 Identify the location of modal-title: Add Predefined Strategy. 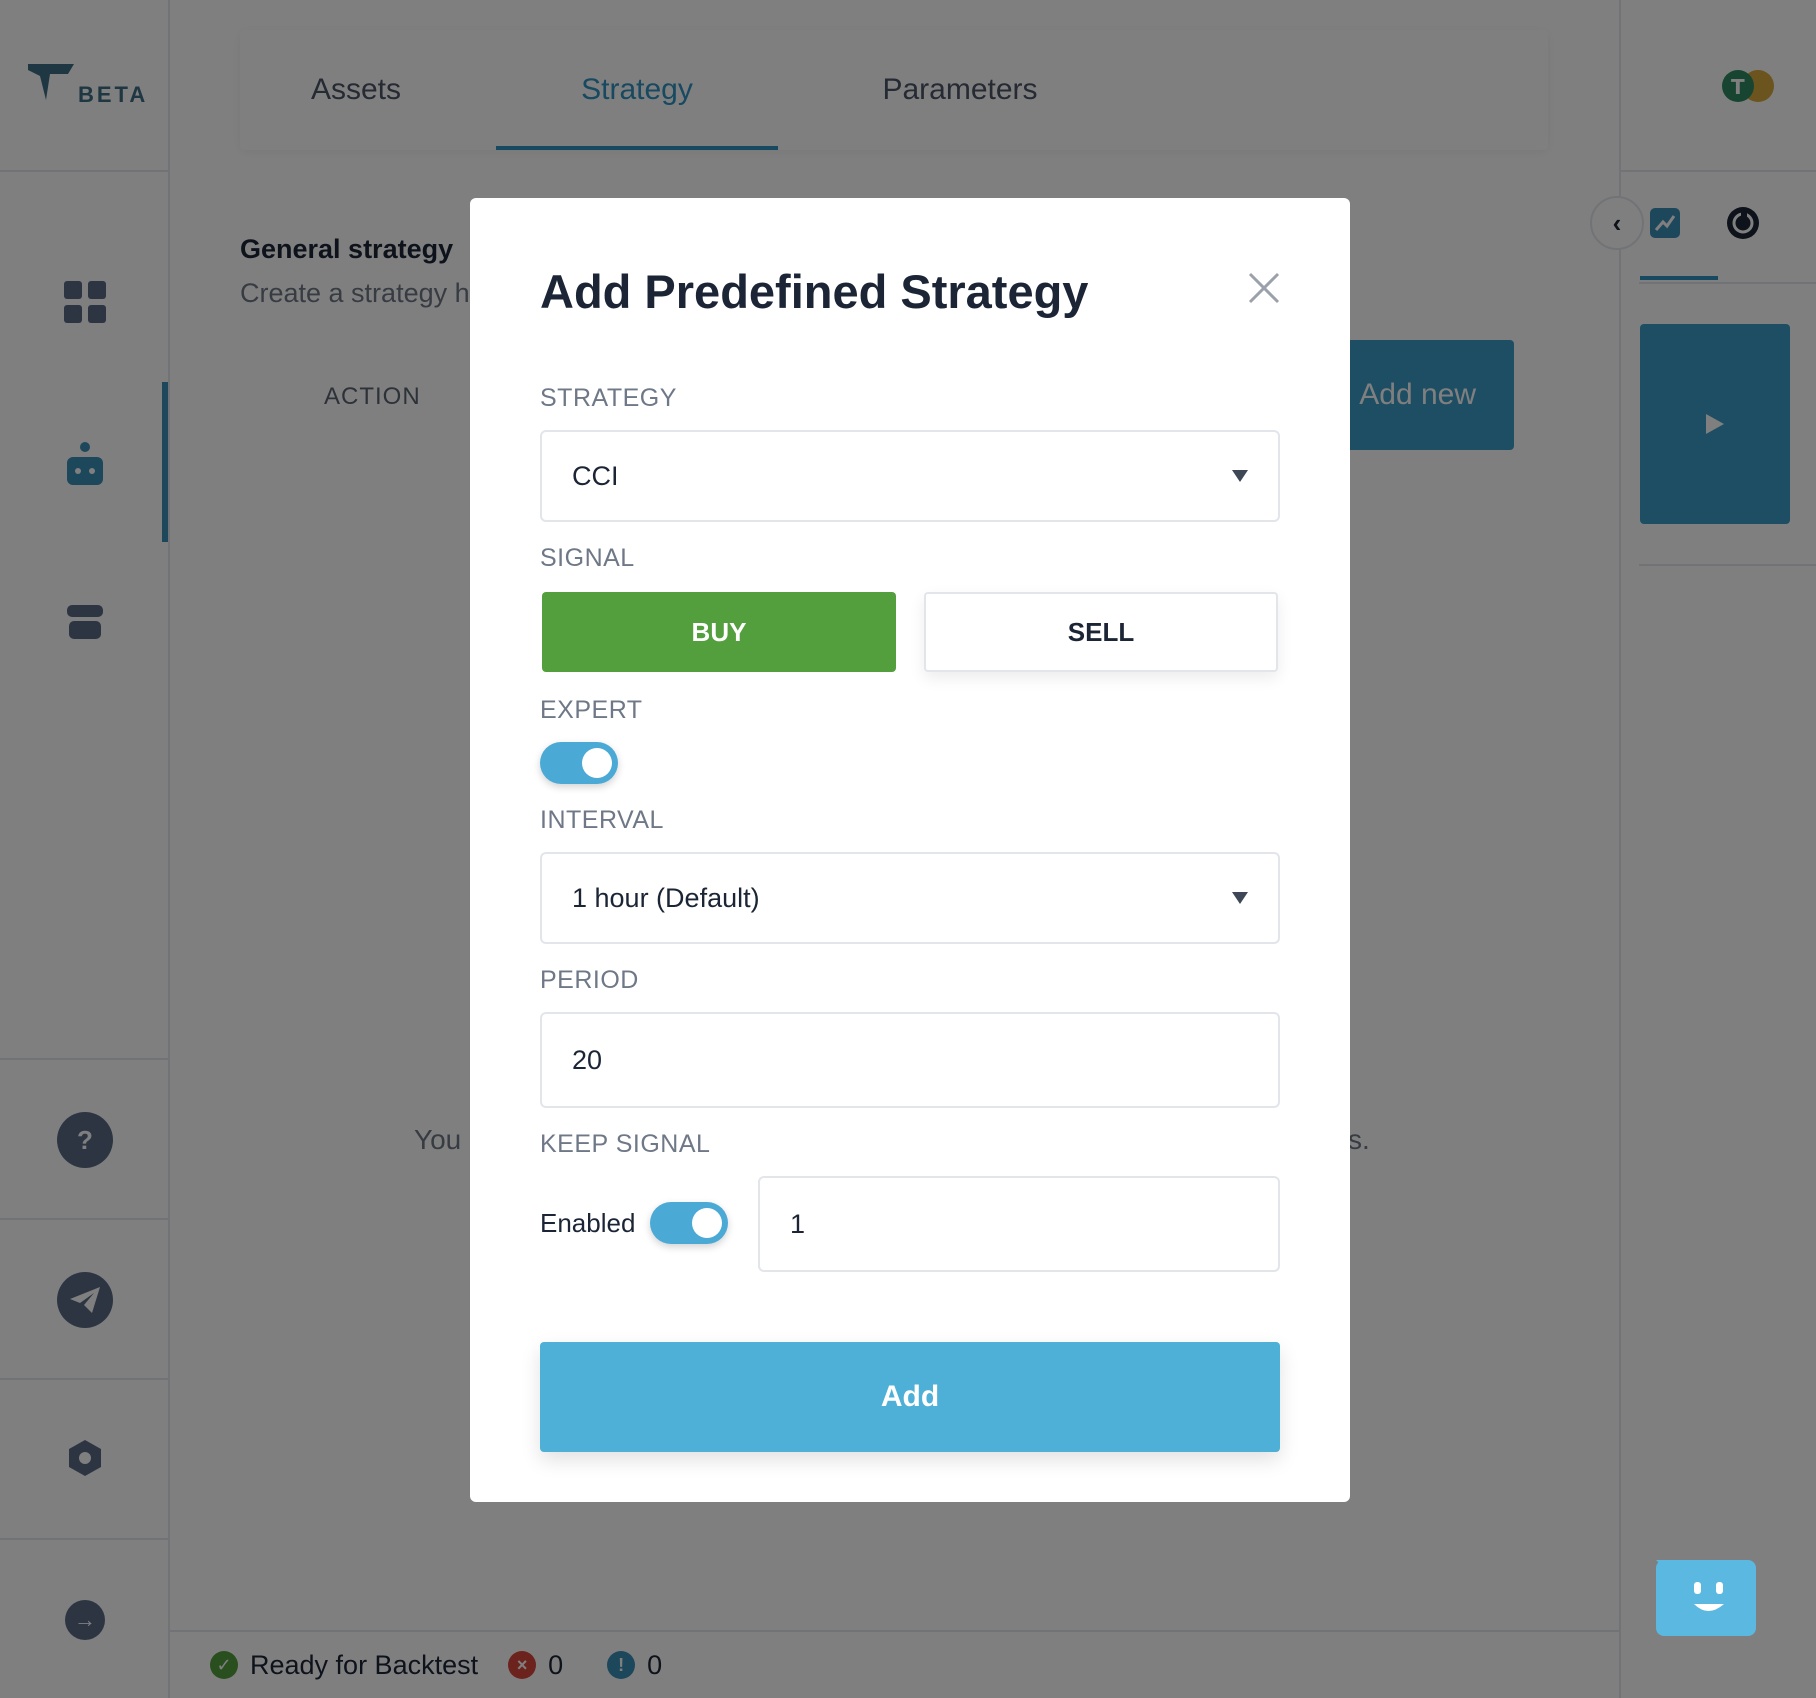
(814, 291).